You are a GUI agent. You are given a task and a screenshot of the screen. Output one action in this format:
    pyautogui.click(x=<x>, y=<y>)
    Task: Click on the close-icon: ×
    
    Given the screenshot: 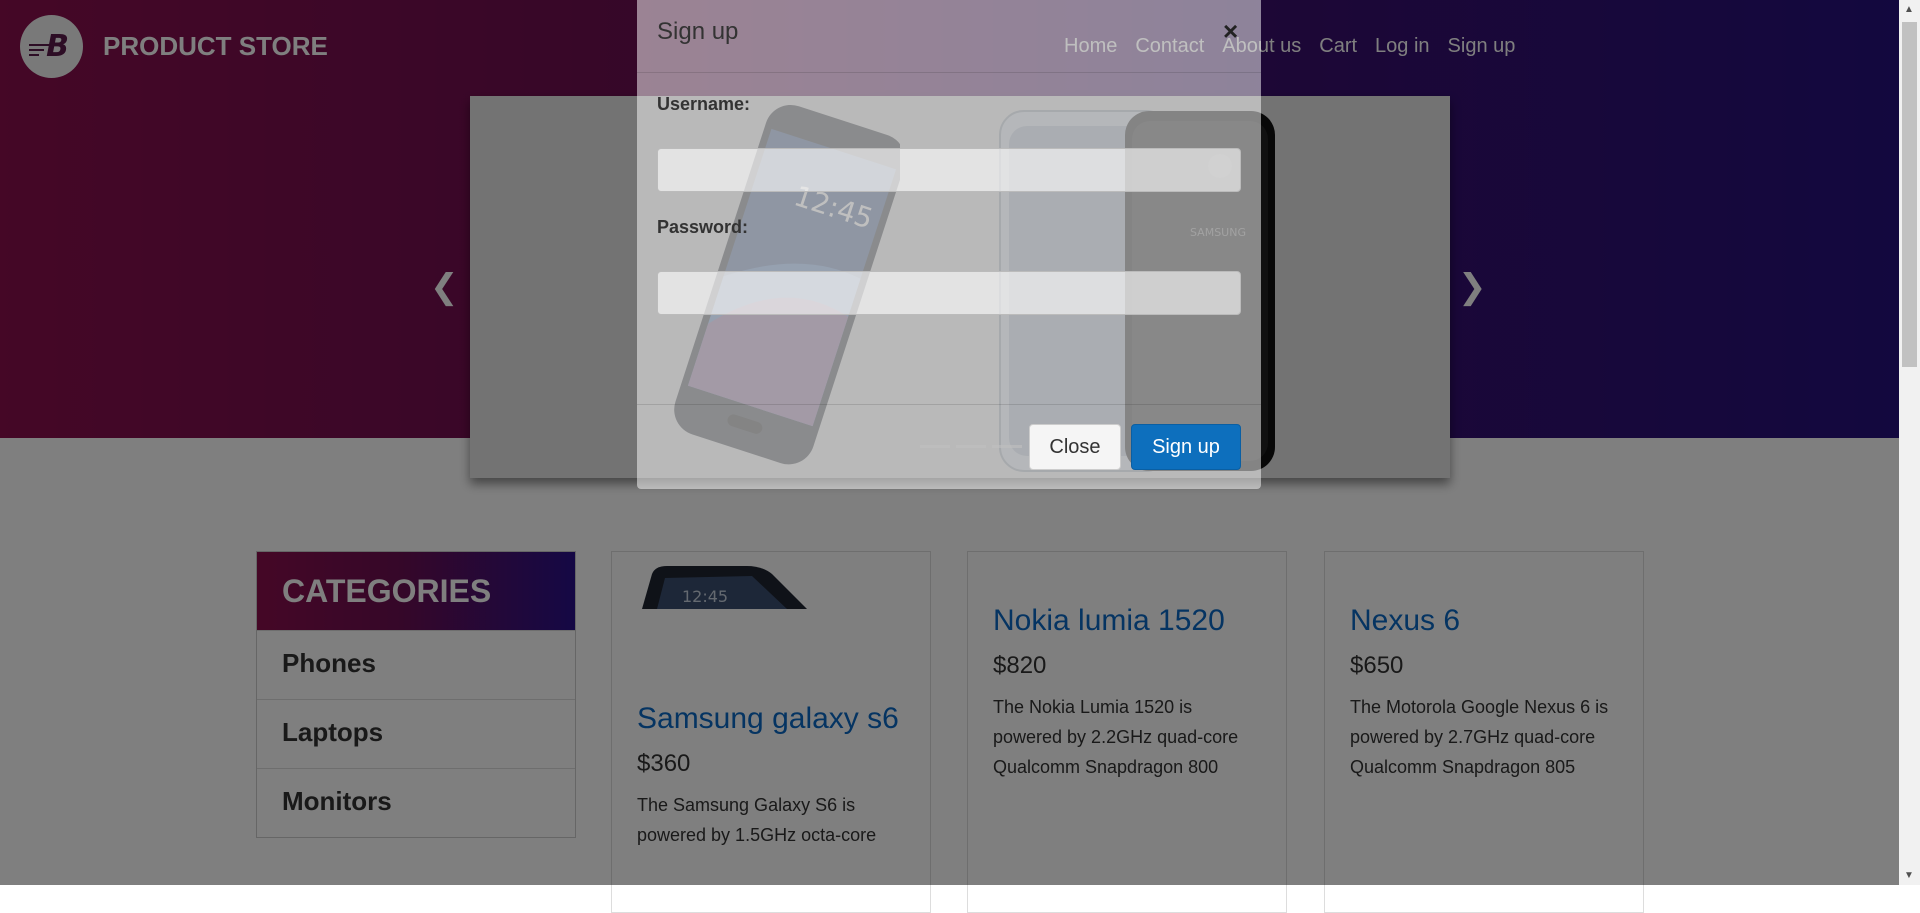 What is the action you would take?
    pyautogui.click(x=1230, y=31)
    